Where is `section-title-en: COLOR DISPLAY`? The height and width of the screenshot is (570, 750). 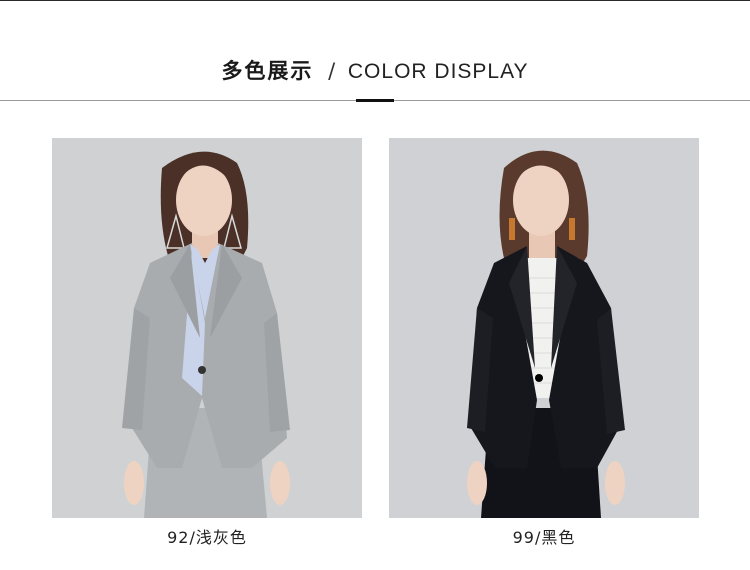
section-title-en: COLOR DISPLAY is located at coordinates (438, 71).